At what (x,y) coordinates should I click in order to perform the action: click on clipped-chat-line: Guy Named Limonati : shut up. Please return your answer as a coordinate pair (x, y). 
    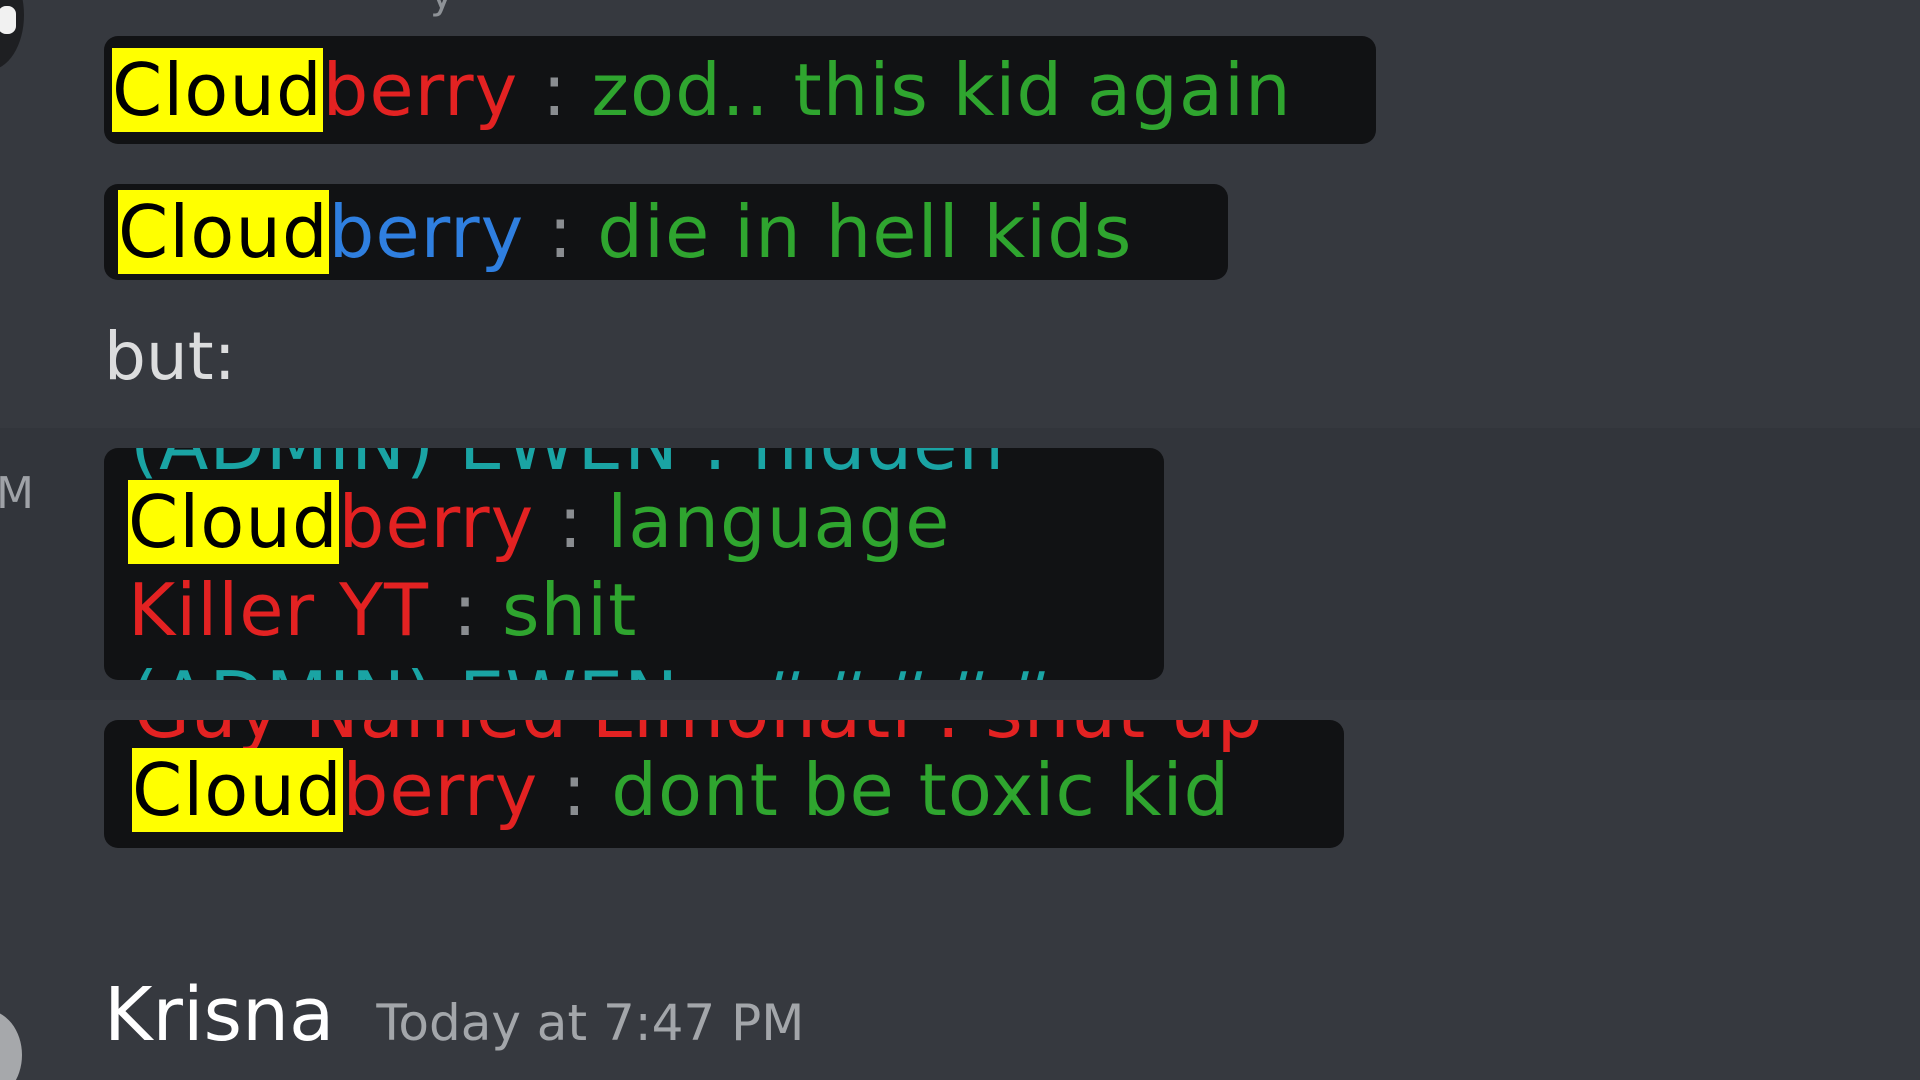
    Looking at the image, I should click on (698, 734).